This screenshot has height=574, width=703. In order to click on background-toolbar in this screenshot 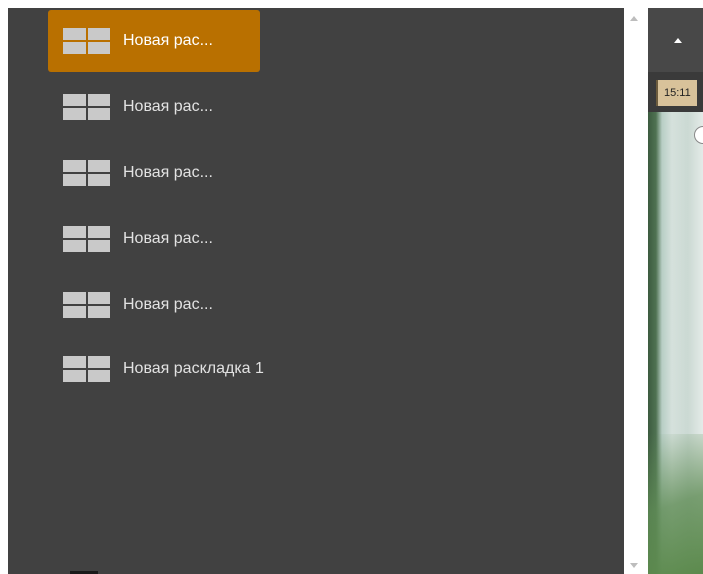, I will do `click(675, 40)`.